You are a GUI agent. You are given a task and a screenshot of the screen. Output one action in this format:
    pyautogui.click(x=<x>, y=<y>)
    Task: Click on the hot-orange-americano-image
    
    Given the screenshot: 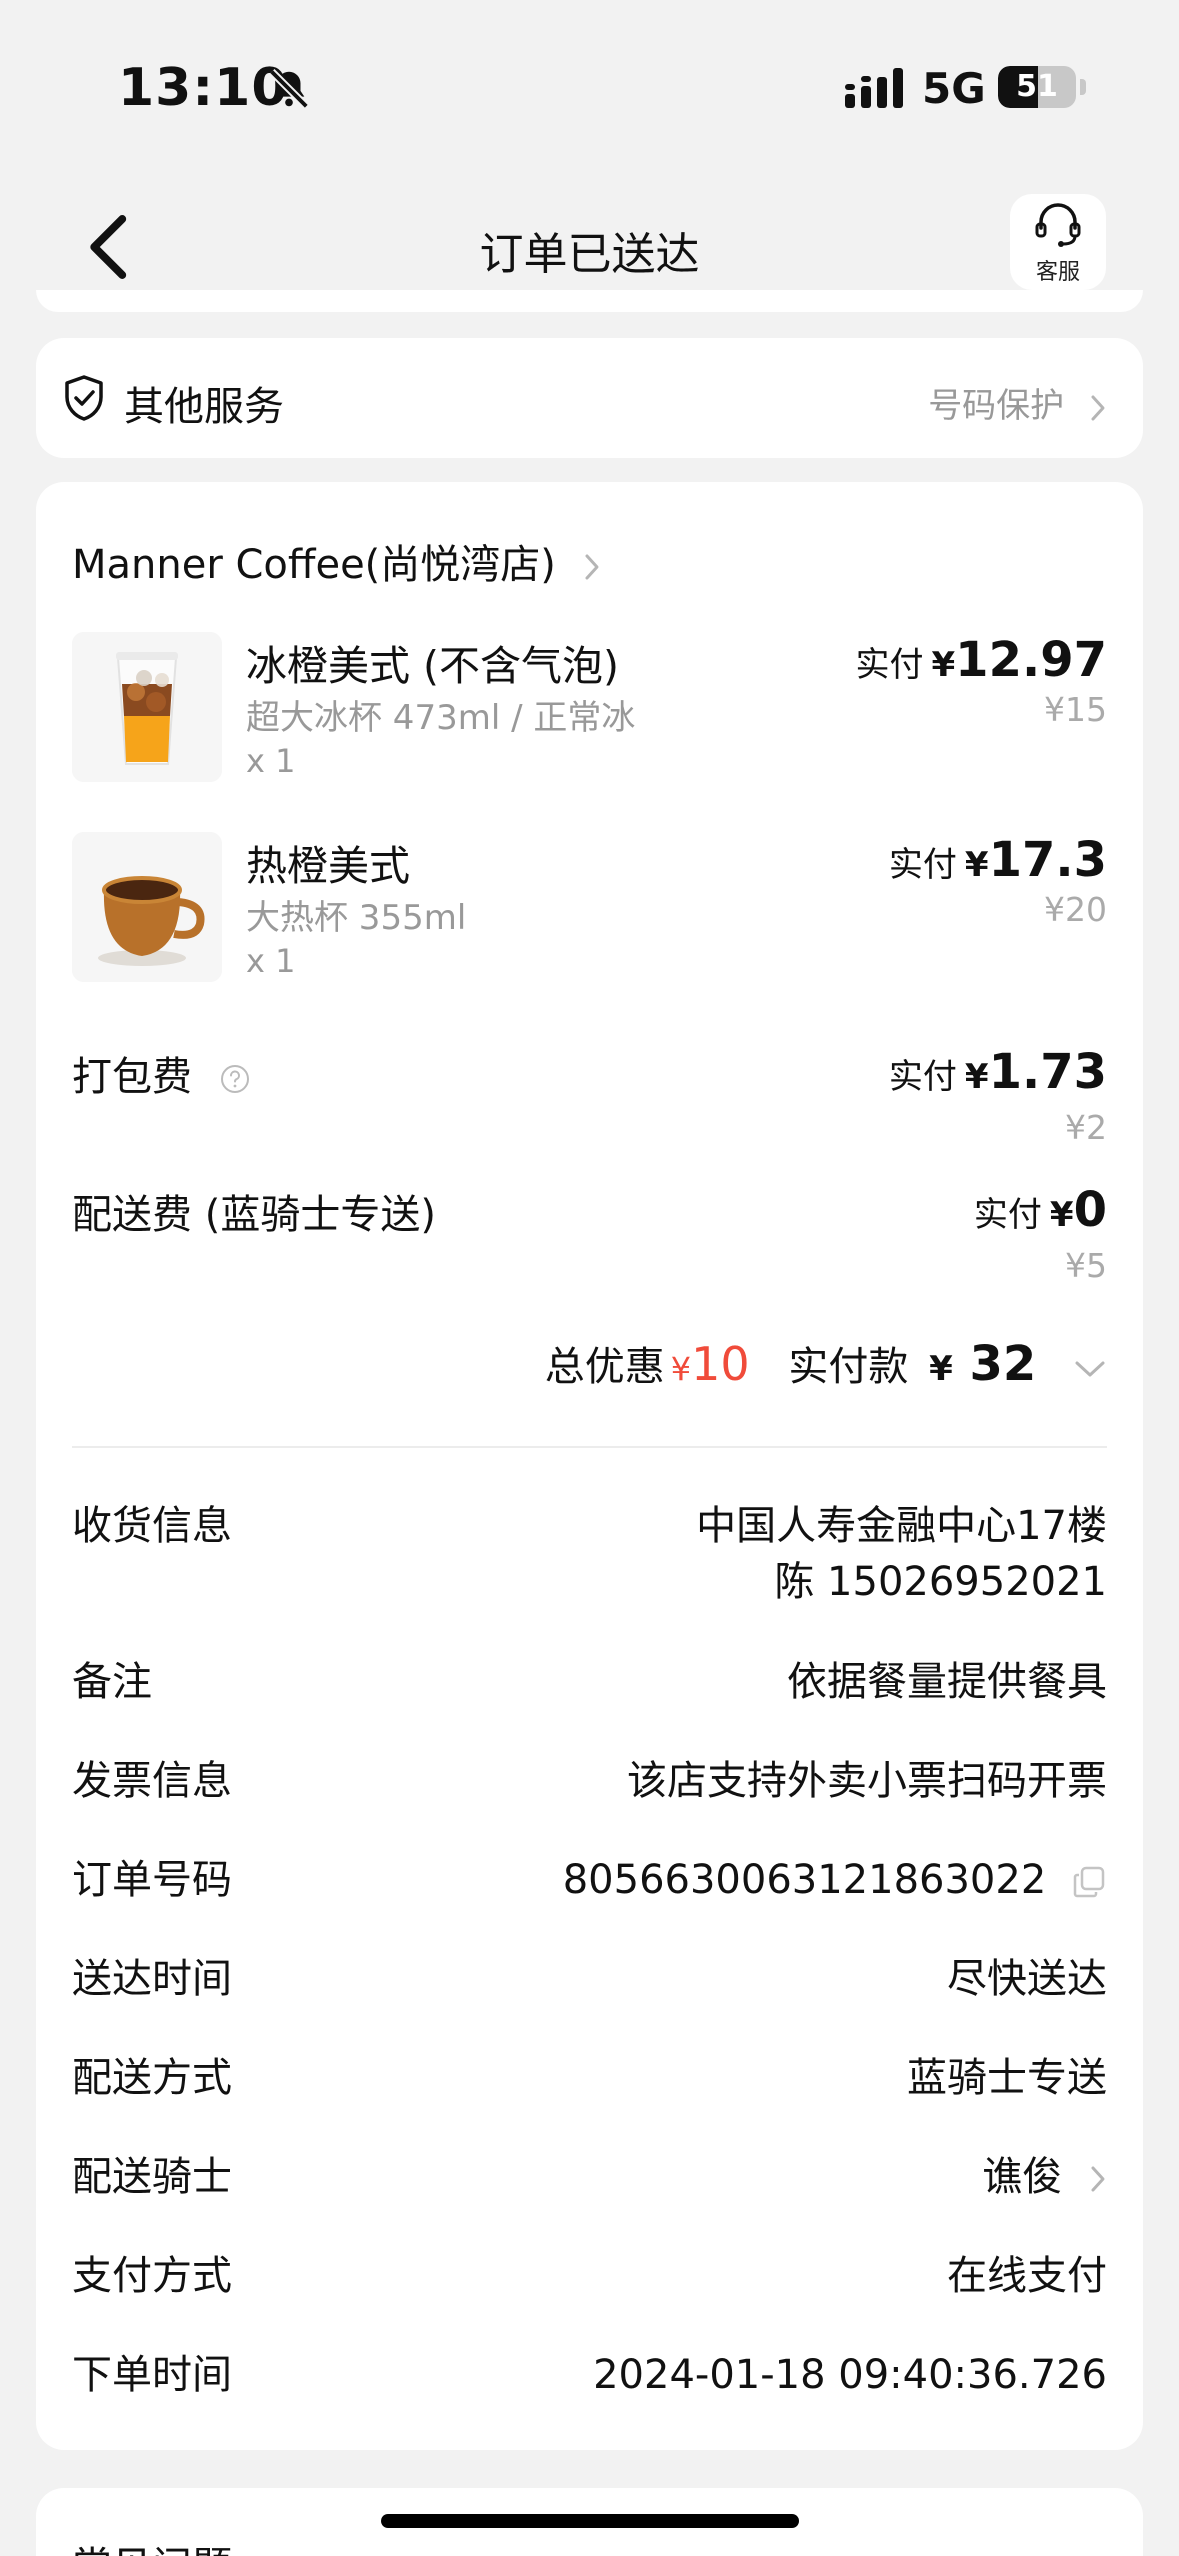 What is the action you would take?
    pyautogui.click(x=147, y=907)
    